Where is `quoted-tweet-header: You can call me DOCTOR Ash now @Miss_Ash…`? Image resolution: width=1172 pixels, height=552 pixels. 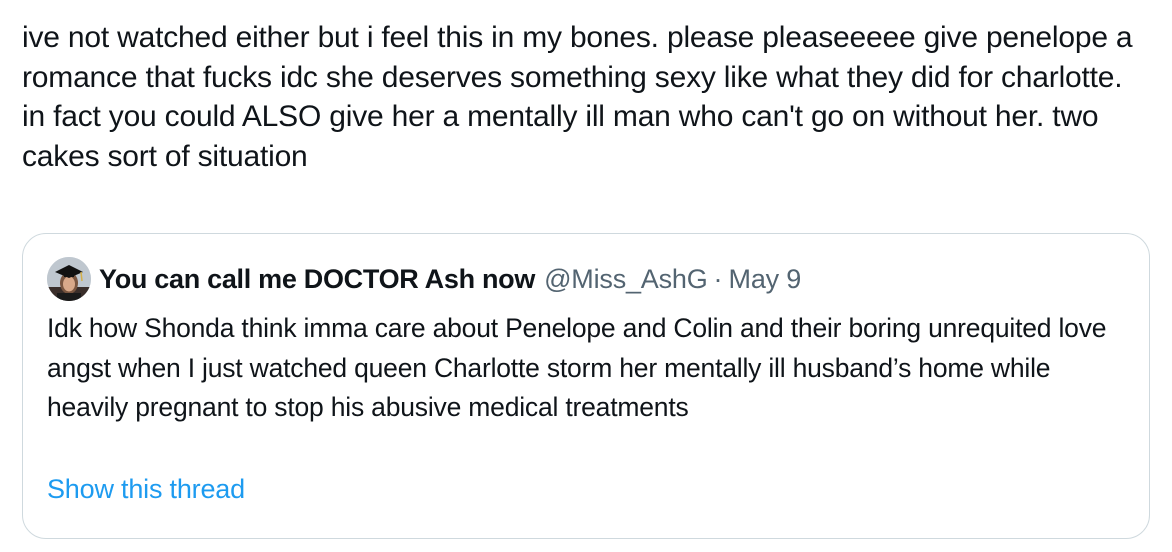 quoted-tweet-header: You can call me DOCTOR Ash now @Miss_Ash… is located at coordinates (424, 279).